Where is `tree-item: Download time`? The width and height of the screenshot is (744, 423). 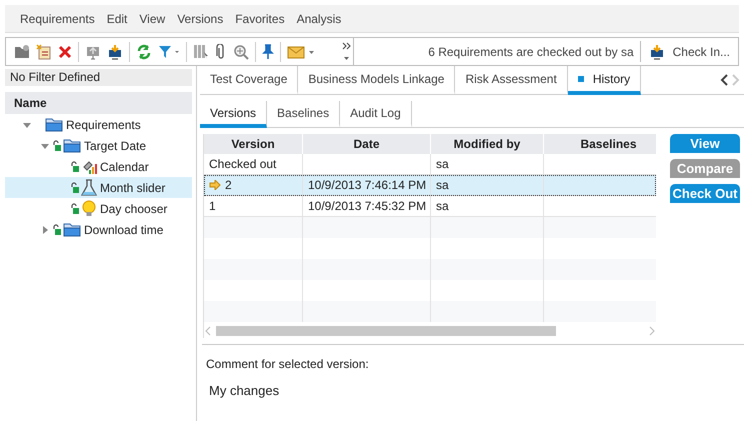
tree-item: Download time is located at coordinates (98, 229).